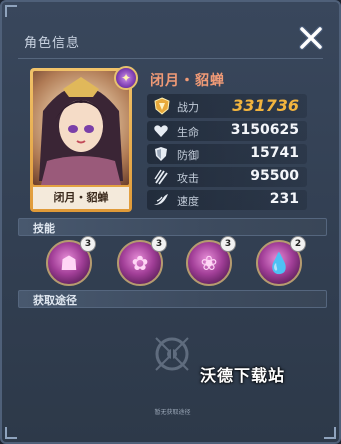 This screenshot has width=341, height=444. I want to click on hero-portrait-card: ✦ 闭月・貂蝉, so click(84, 139).